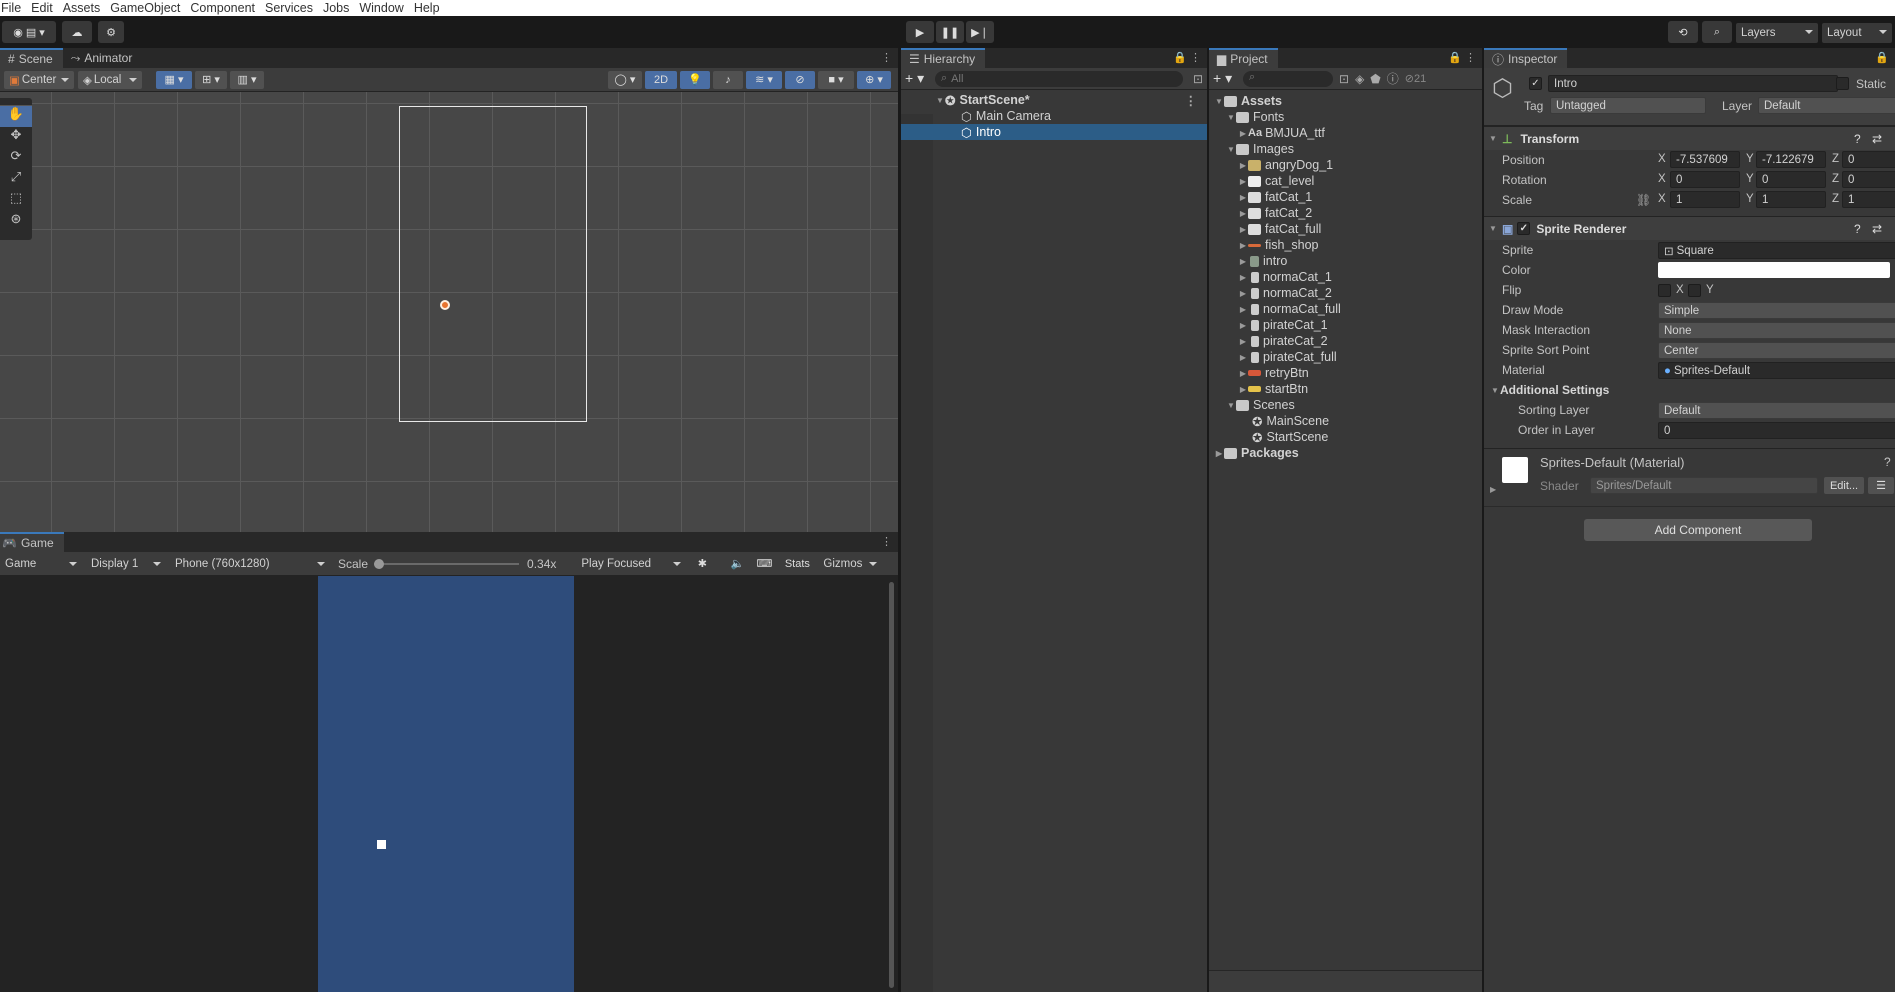 The height and width of the screenshot is (992, 1895). What do you see at coordinates (1698, 530) in the screenshot?
I see `add-component-button: Add Component` at bounding box center [1698, 530].